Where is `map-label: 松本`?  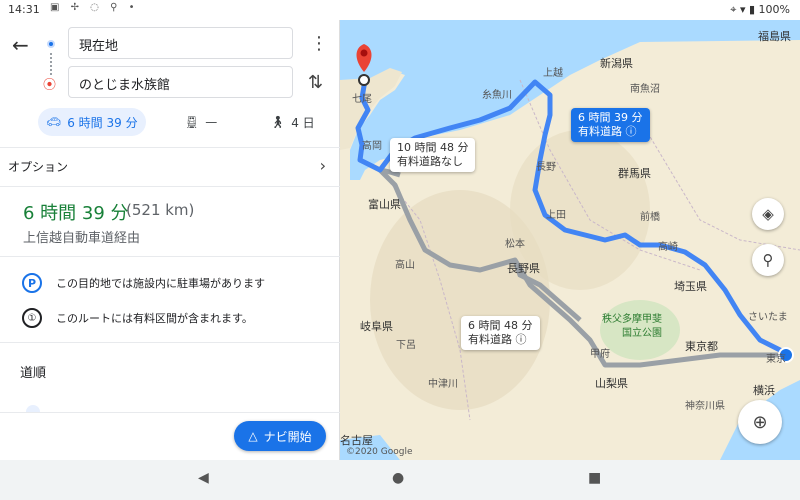
map-label: 松本 is located at coordinates (515, 244).